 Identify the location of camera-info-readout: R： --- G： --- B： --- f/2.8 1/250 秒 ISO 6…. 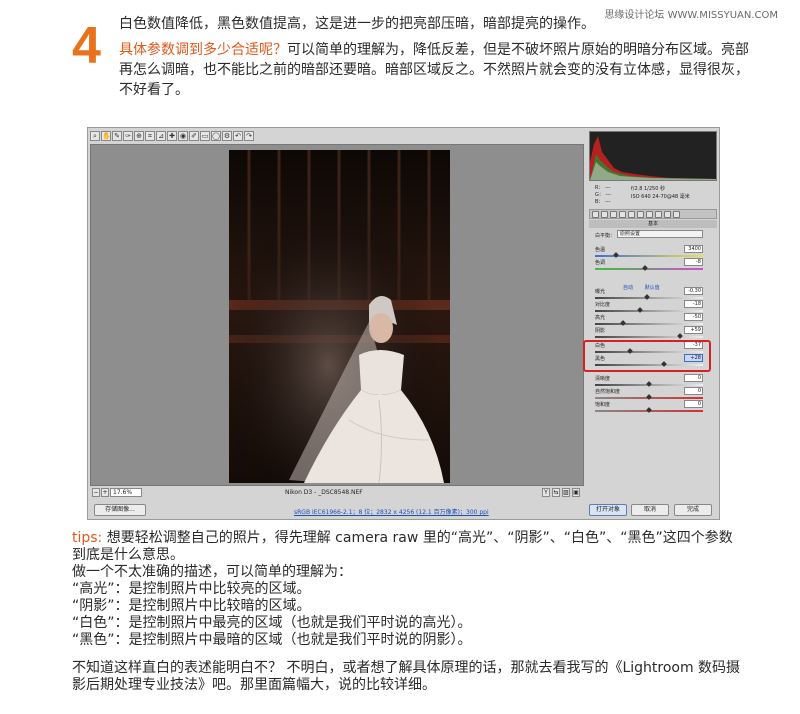
(653, 196).